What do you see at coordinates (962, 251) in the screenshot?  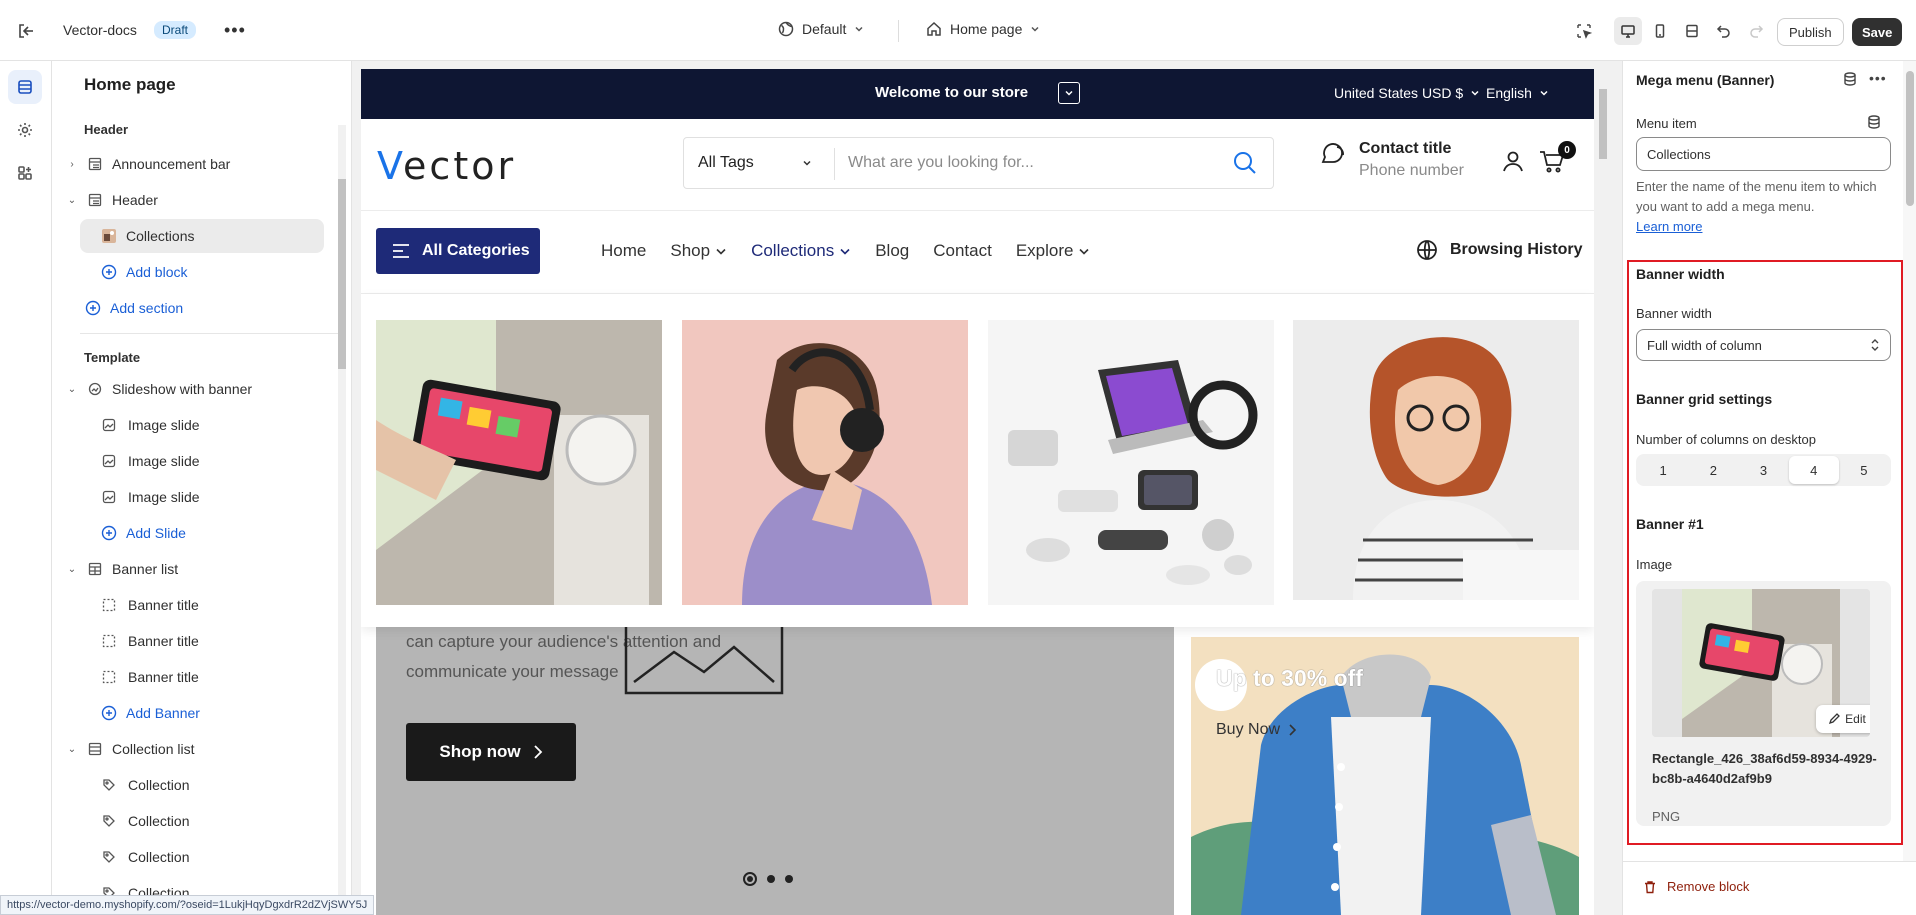 I see `nav-contact: Contact` at bounding box center [962, 251].